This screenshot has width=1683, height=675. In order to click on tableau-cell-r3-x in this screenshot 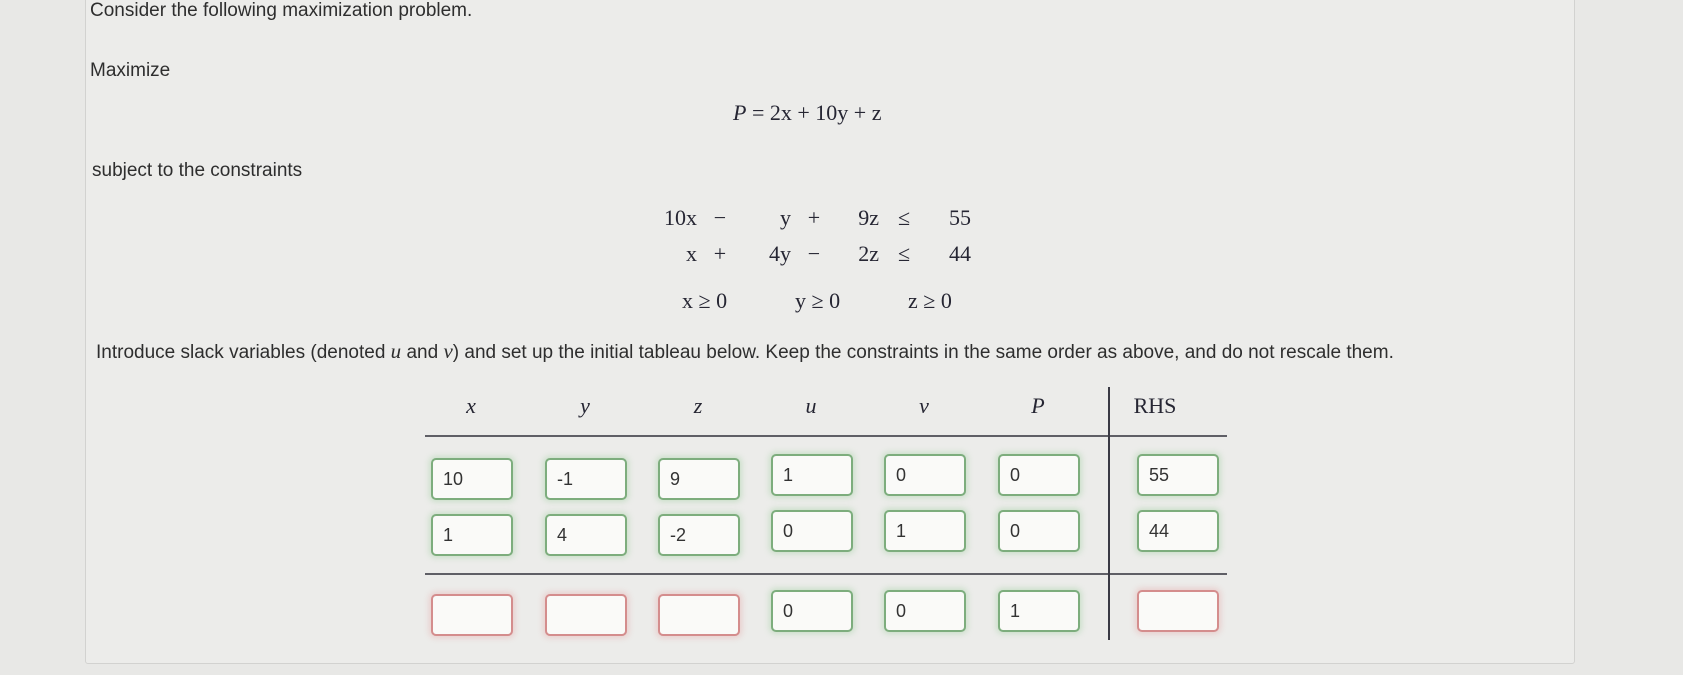, I will do `click(472, 615)`.